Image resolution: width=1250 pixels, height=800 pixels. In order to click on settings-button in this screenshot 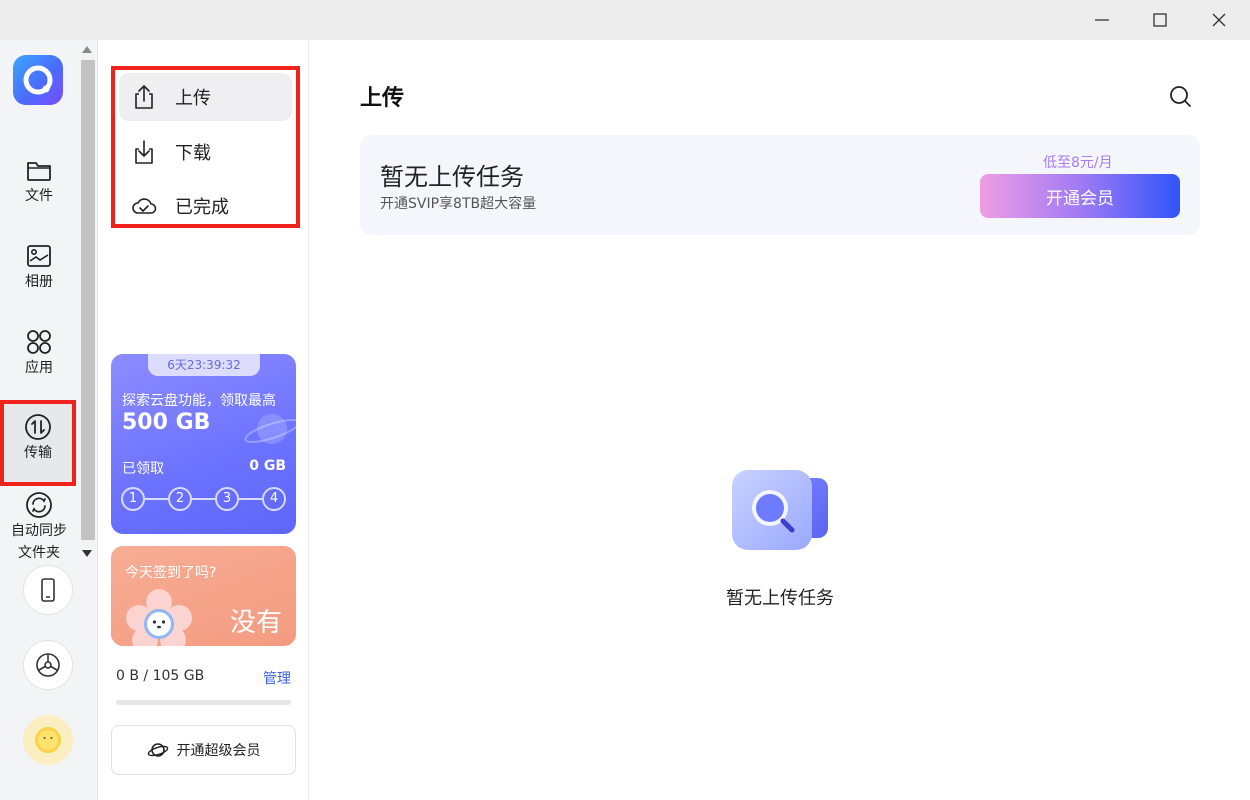, I will do `click(48, 665)`.